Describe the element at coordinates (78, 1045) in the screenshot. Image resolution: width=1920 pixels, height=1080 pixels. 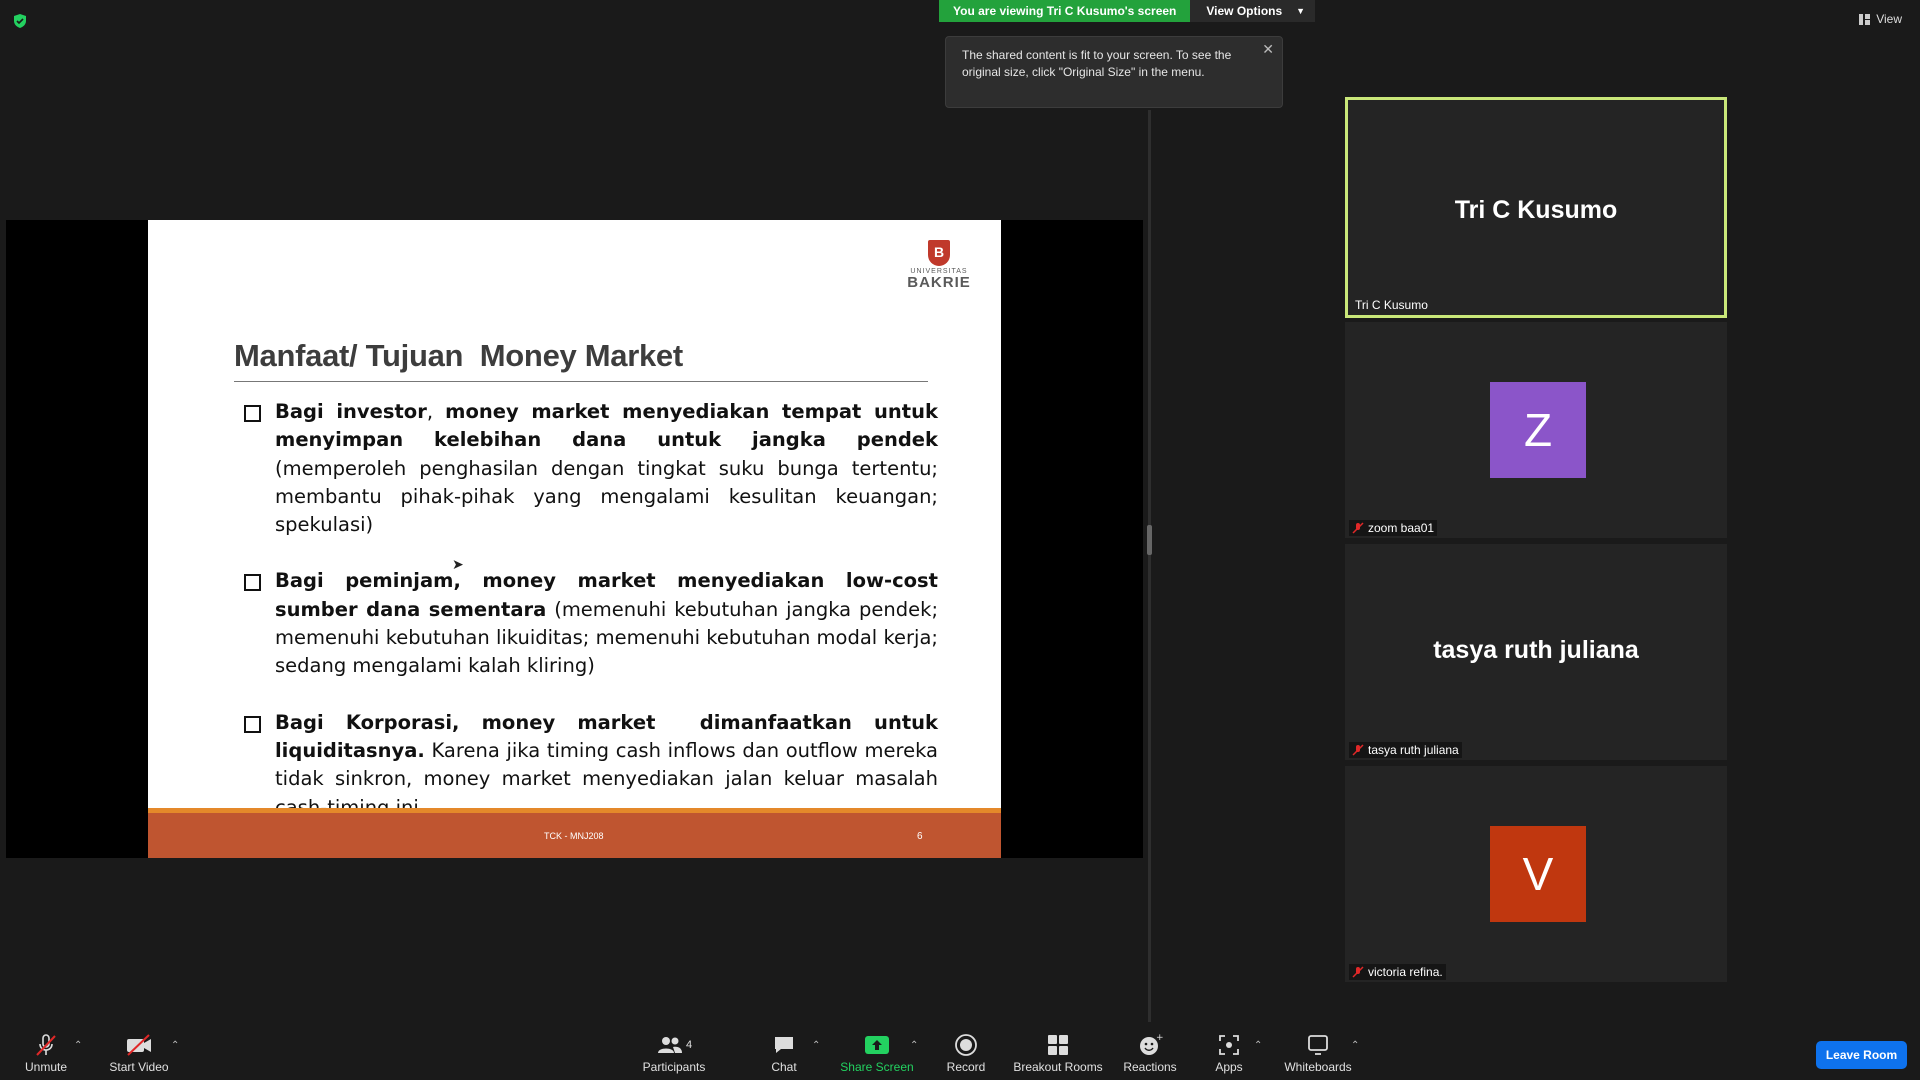
I see `unmute-options-caret-icon: ⌃` at that location.